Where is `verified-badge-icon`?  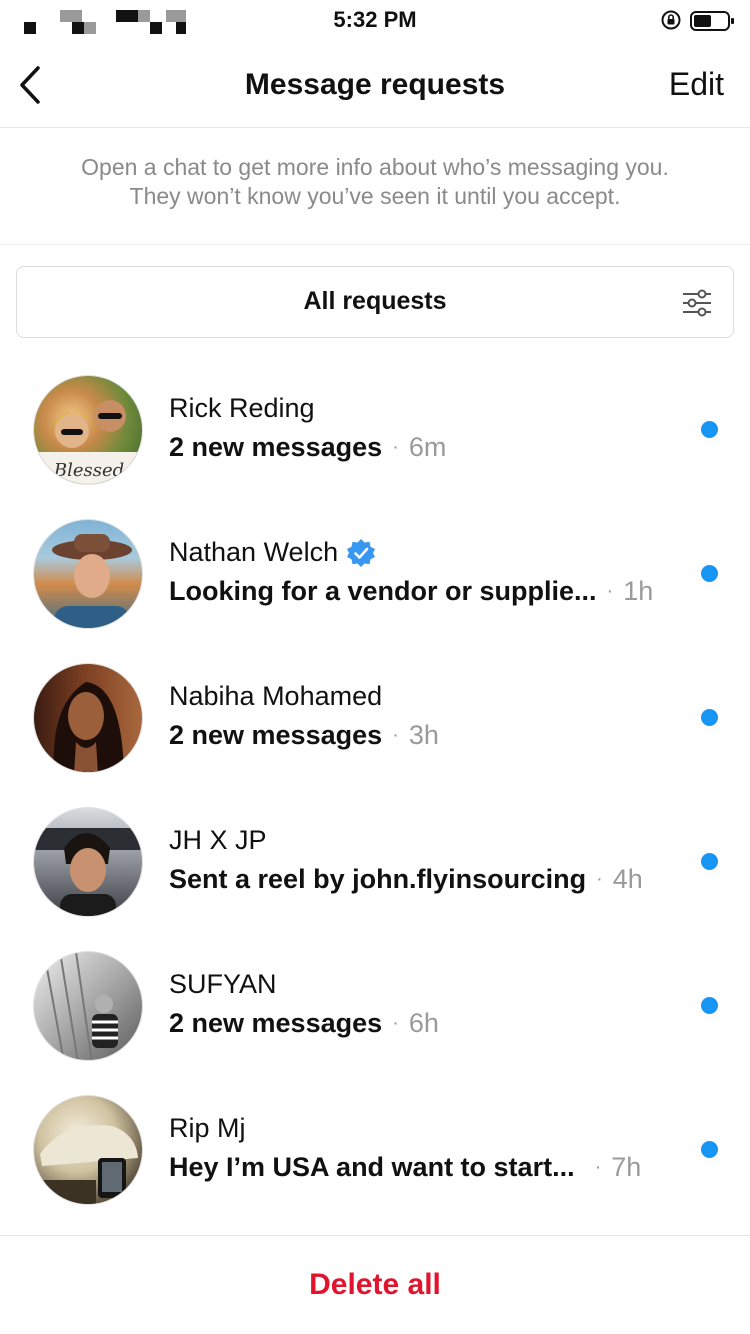
verified-badge-icon is located at coordinates (361, 552).